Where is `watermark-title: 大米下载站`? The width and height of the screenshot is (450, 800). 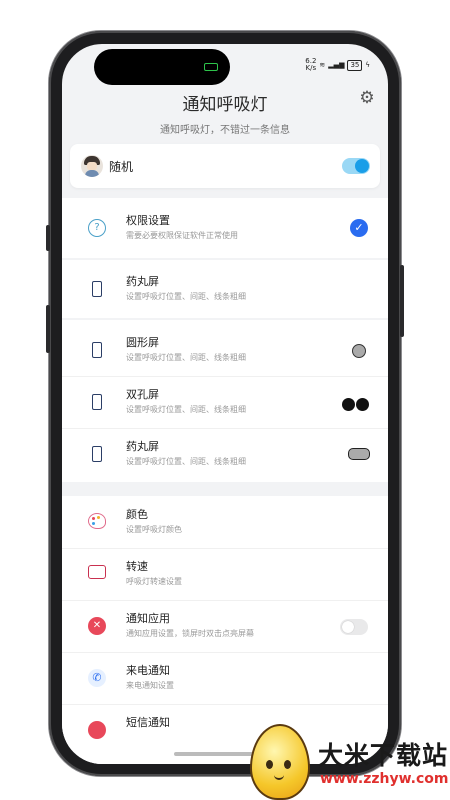 watermark-title: 大米下载站 is located at coordinates (383, 755).